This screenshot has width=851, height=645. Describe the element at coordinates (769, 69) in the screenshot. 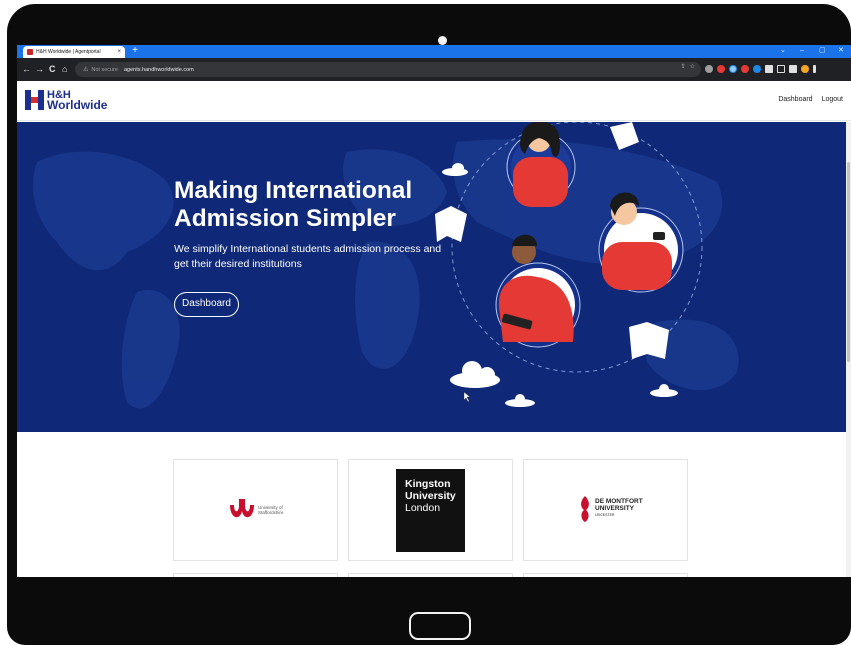

I see `puzzle-icon` at that location.